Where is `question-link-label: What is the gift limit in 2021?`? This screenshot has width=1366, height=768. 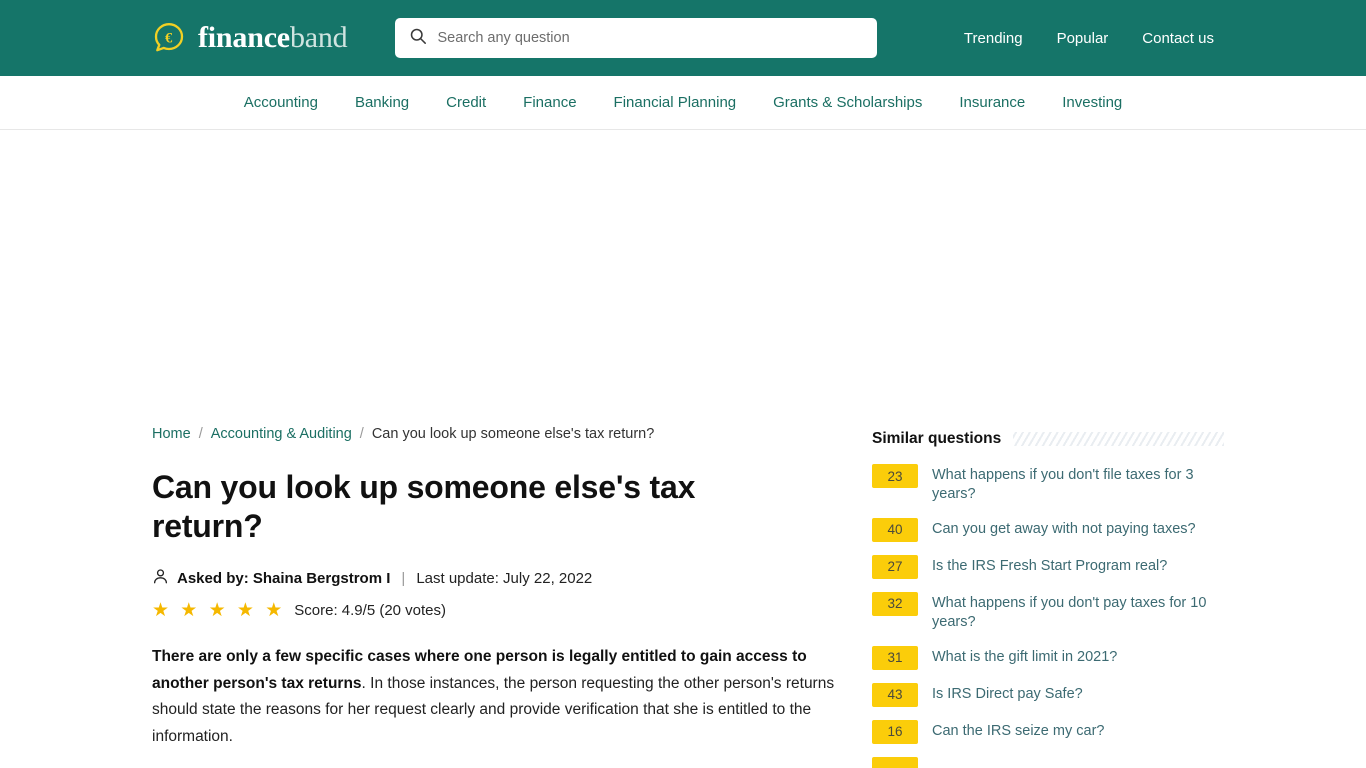
question-link-label: What is the gift limit in 2021? is located at coordinates (1025, 656).